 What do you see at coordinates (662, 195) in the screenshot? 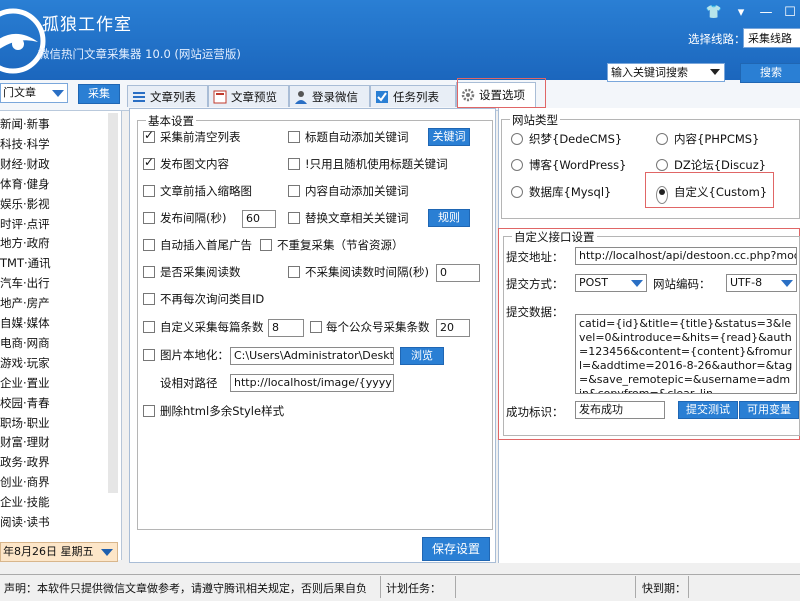
I see `custom-radio` at bounding box center [662, 195].